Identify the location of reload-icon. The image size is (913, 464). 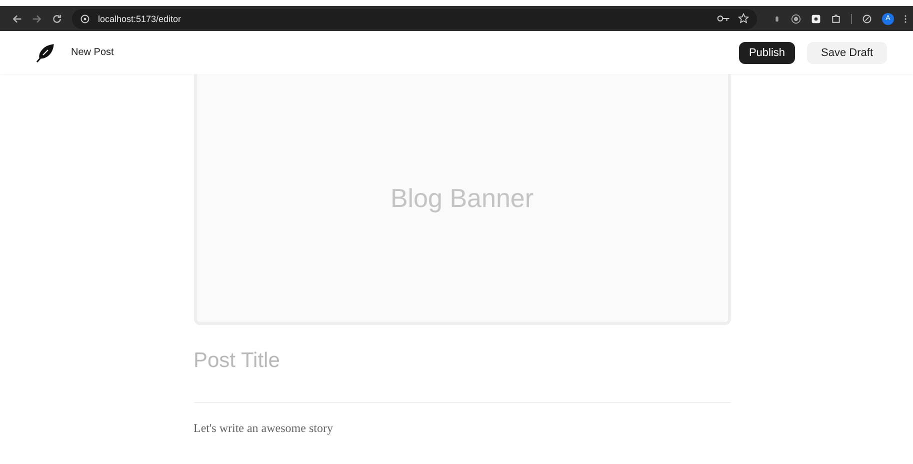
(57, 19).